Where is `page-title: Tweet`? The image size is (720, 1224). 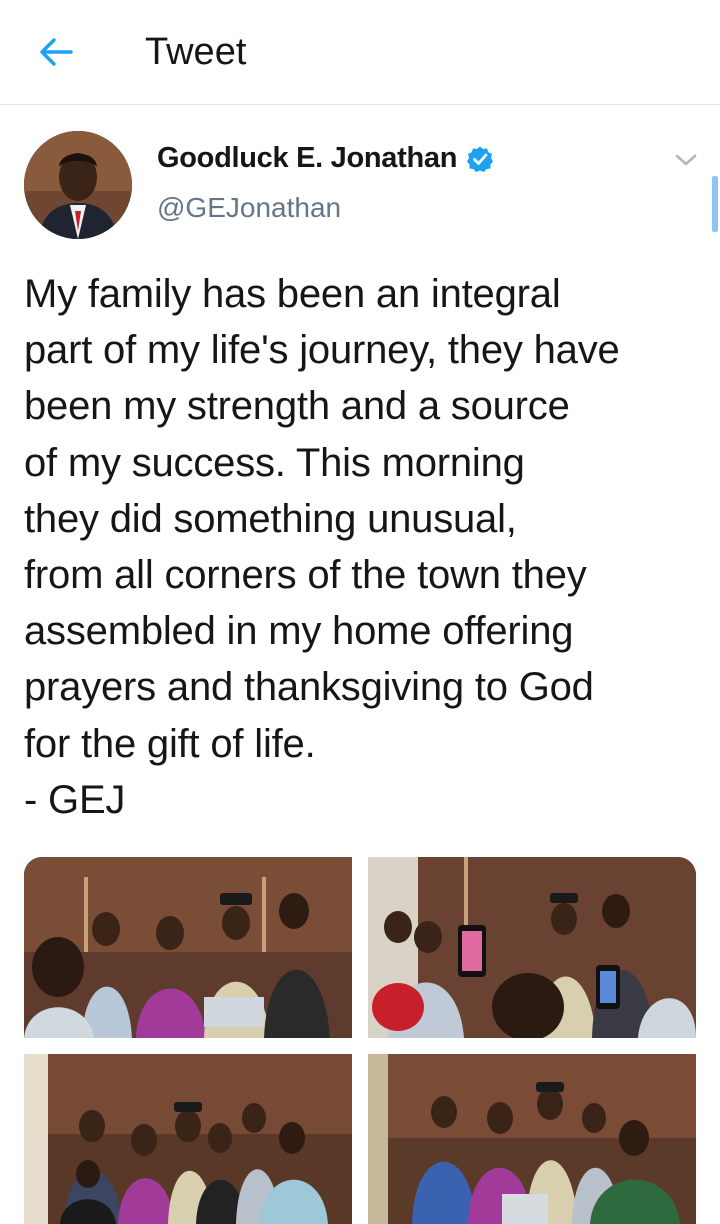
page-title: Tweet is located at coordinates (196, 52).